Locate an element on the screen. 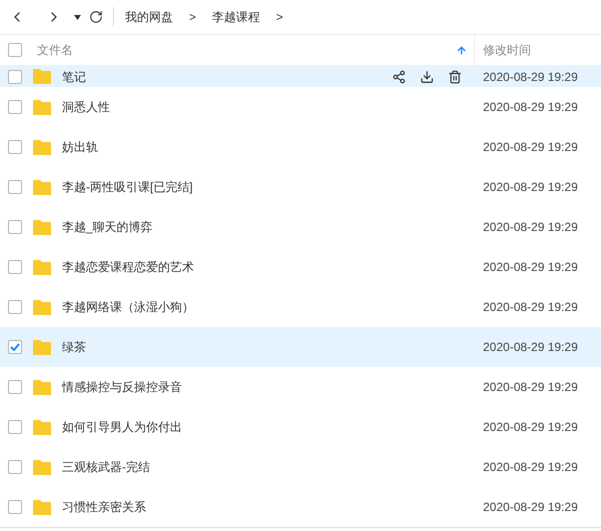  check-icon is located at coordinates (15, 347).